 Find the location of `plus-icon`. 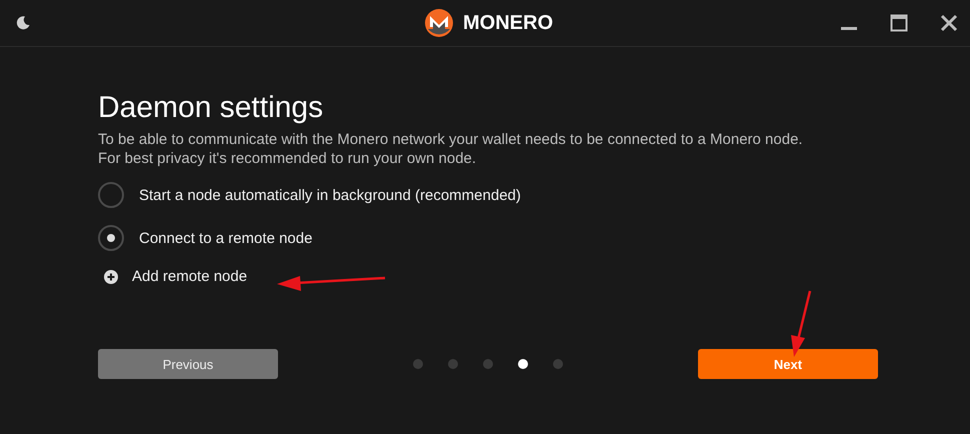

plus-icon is located at coordinates (111, 277).